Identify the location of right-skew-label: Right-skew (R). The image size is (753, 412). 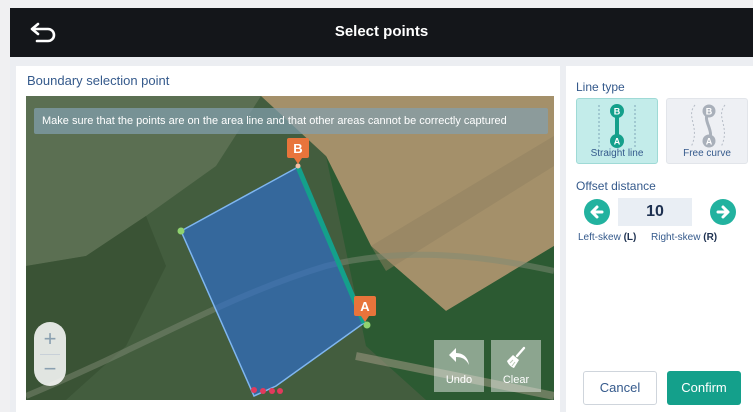
(684, 237).